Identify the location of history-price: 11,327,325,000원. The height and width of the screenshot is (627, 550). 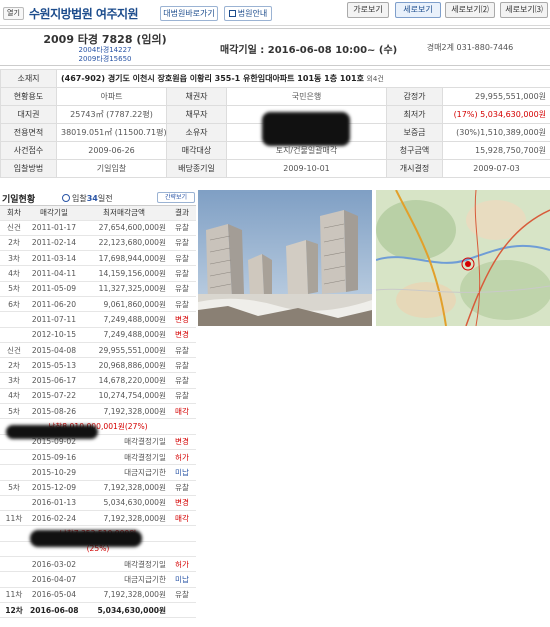
(124, 289).